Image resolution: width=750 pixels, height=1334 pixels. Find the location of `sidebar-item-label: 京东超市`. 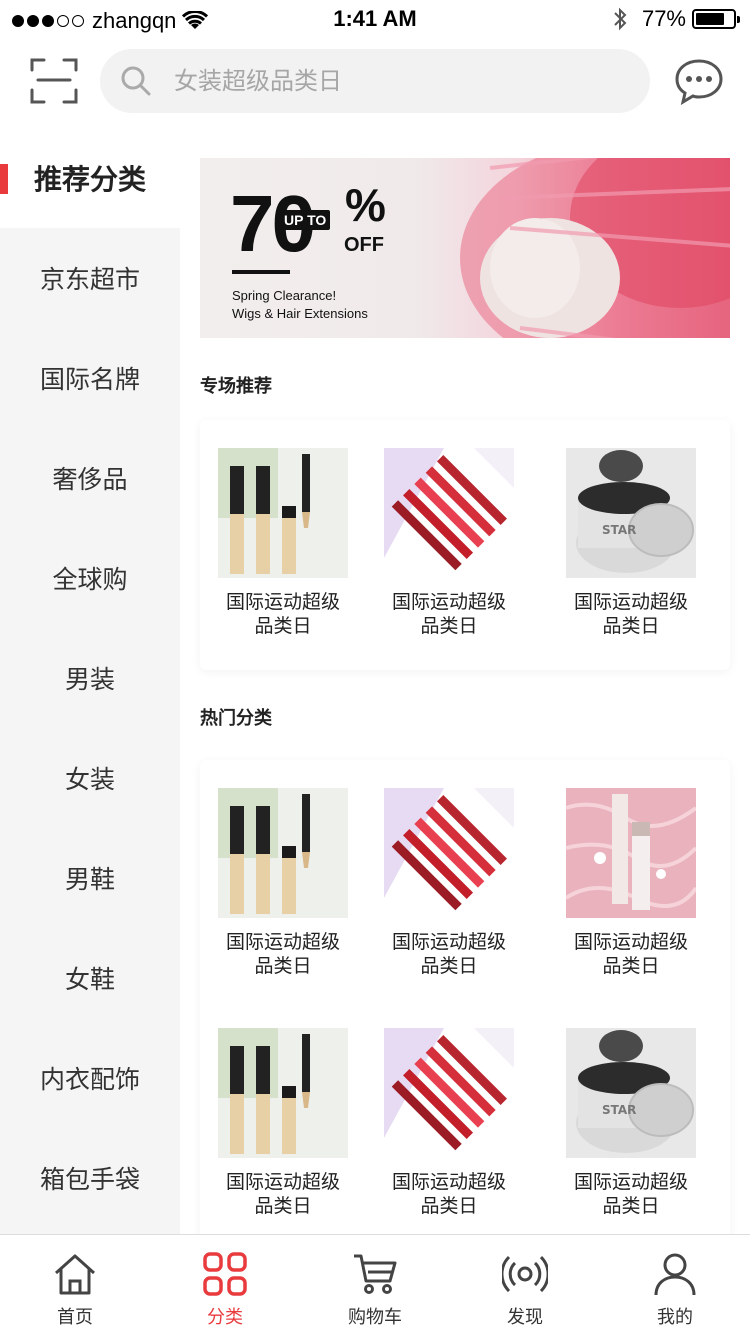

sidebar-item-label: 京东超市 is located at coordinates (89, 279).